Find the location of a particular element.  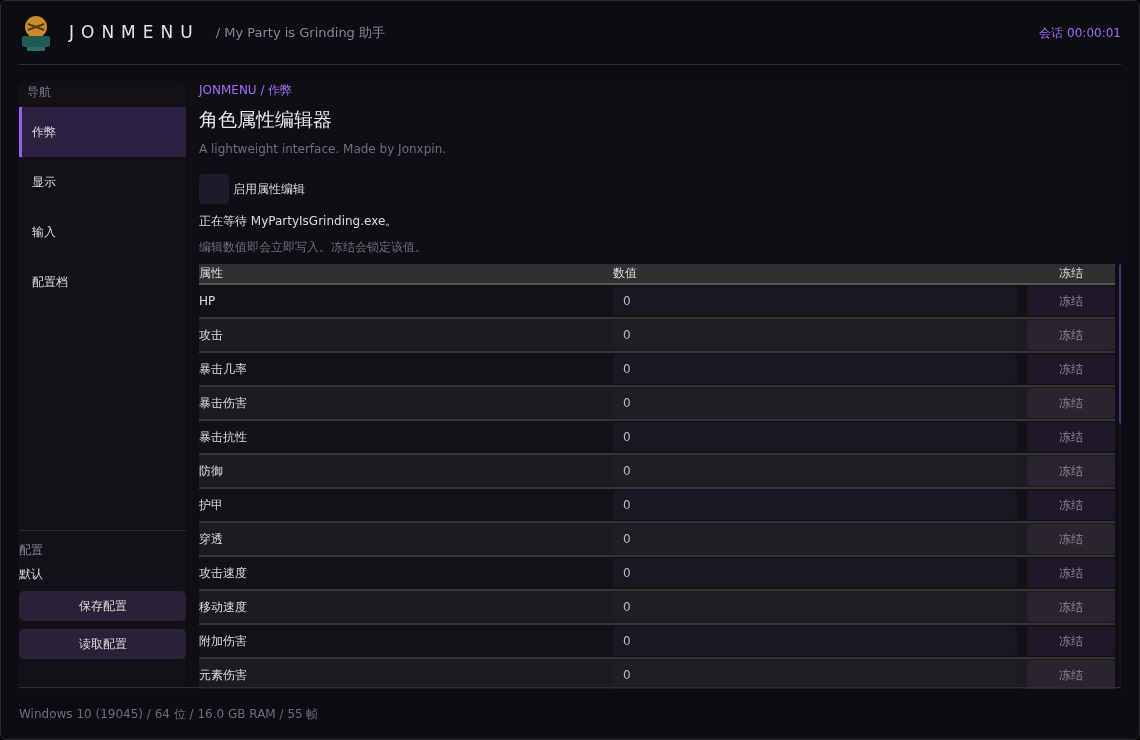

status-text: 正在等待 MyPartyIsGrinding.exe。 is located at coordinates (299, 221).